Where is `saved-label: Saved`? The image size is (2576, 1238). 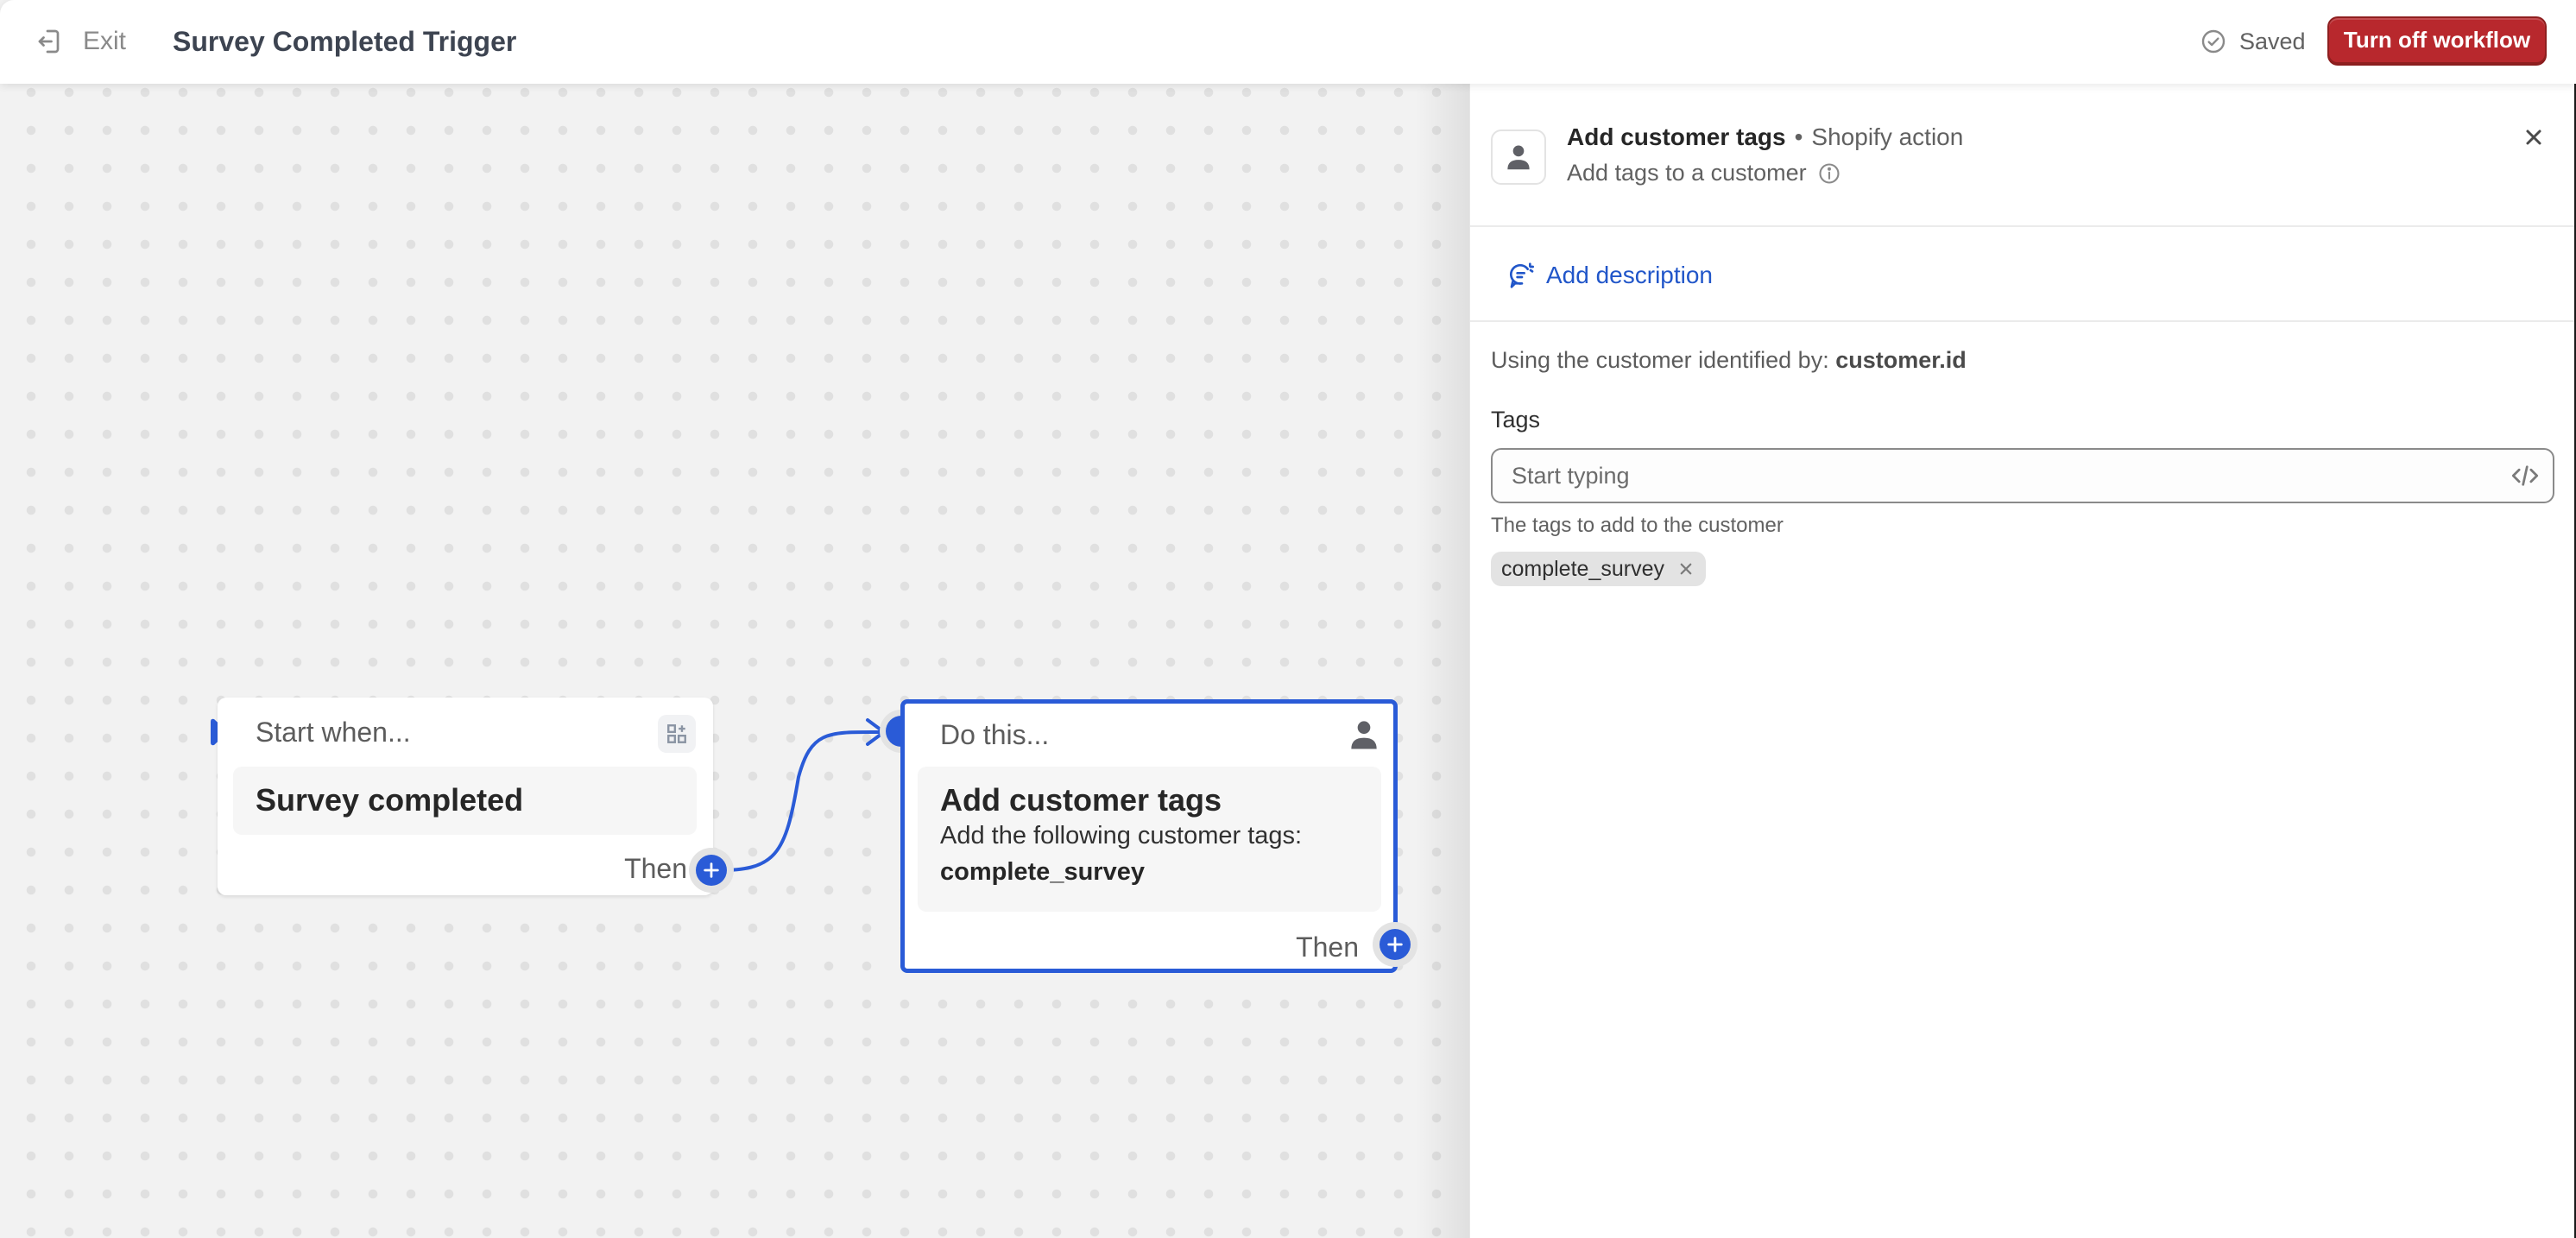 saved-label: Saved is located at coordinates (2272, 41).